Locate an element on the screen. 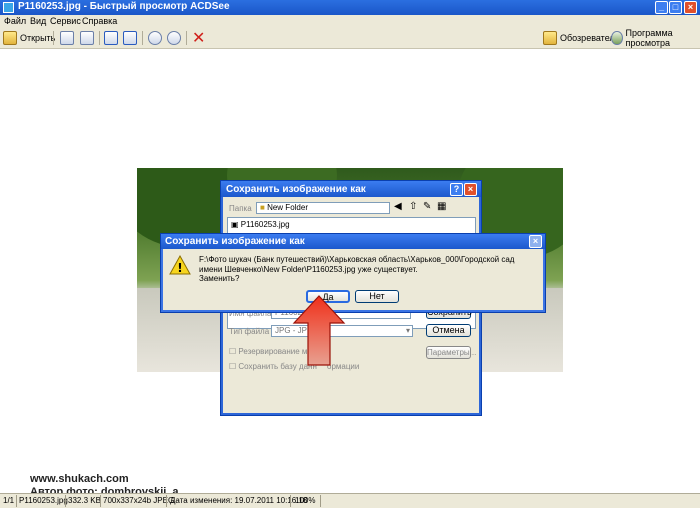  zoom-out-button is located at coordinates (174, 38).